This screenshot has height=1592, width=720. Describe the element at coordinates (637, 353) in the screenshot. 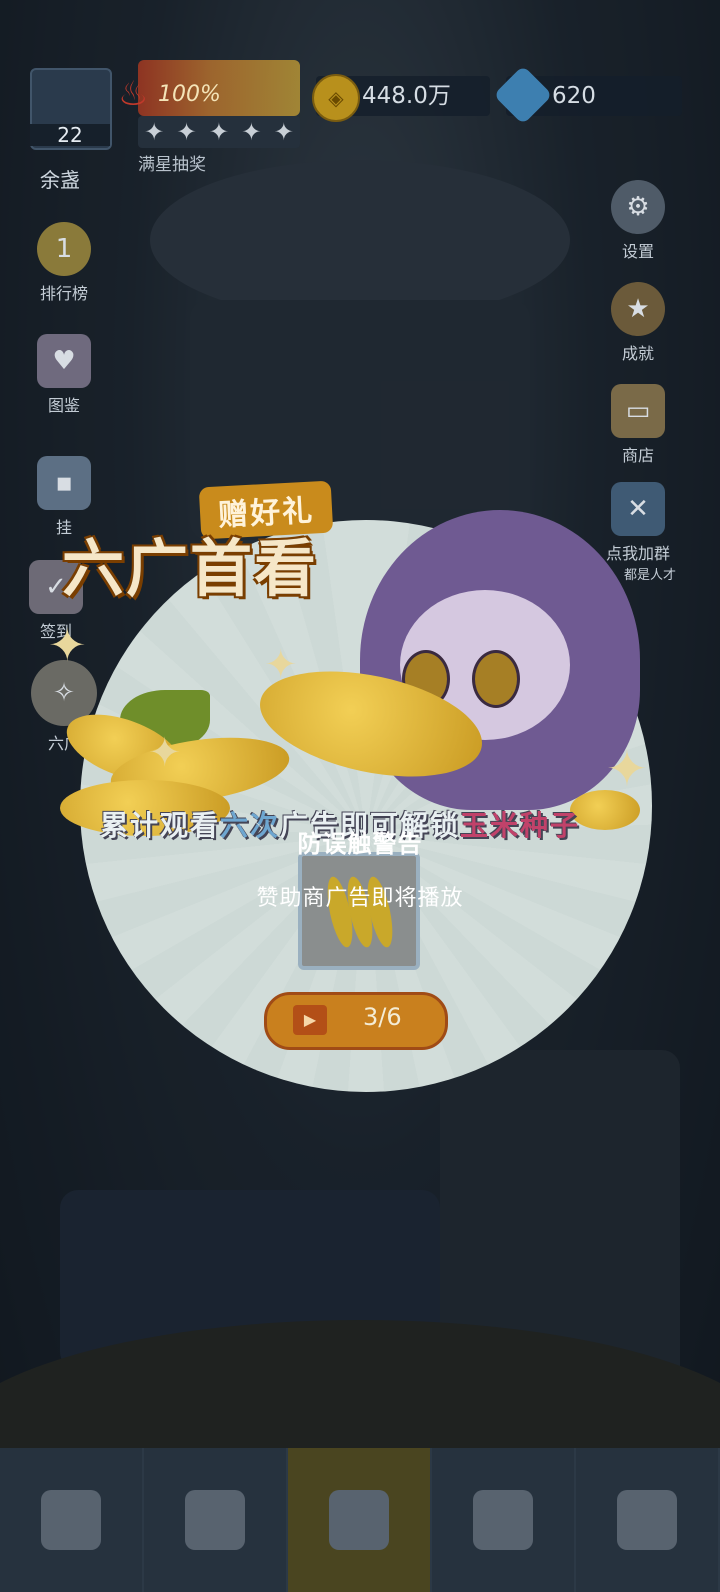

I see `achievements-label: 成就` at that location.